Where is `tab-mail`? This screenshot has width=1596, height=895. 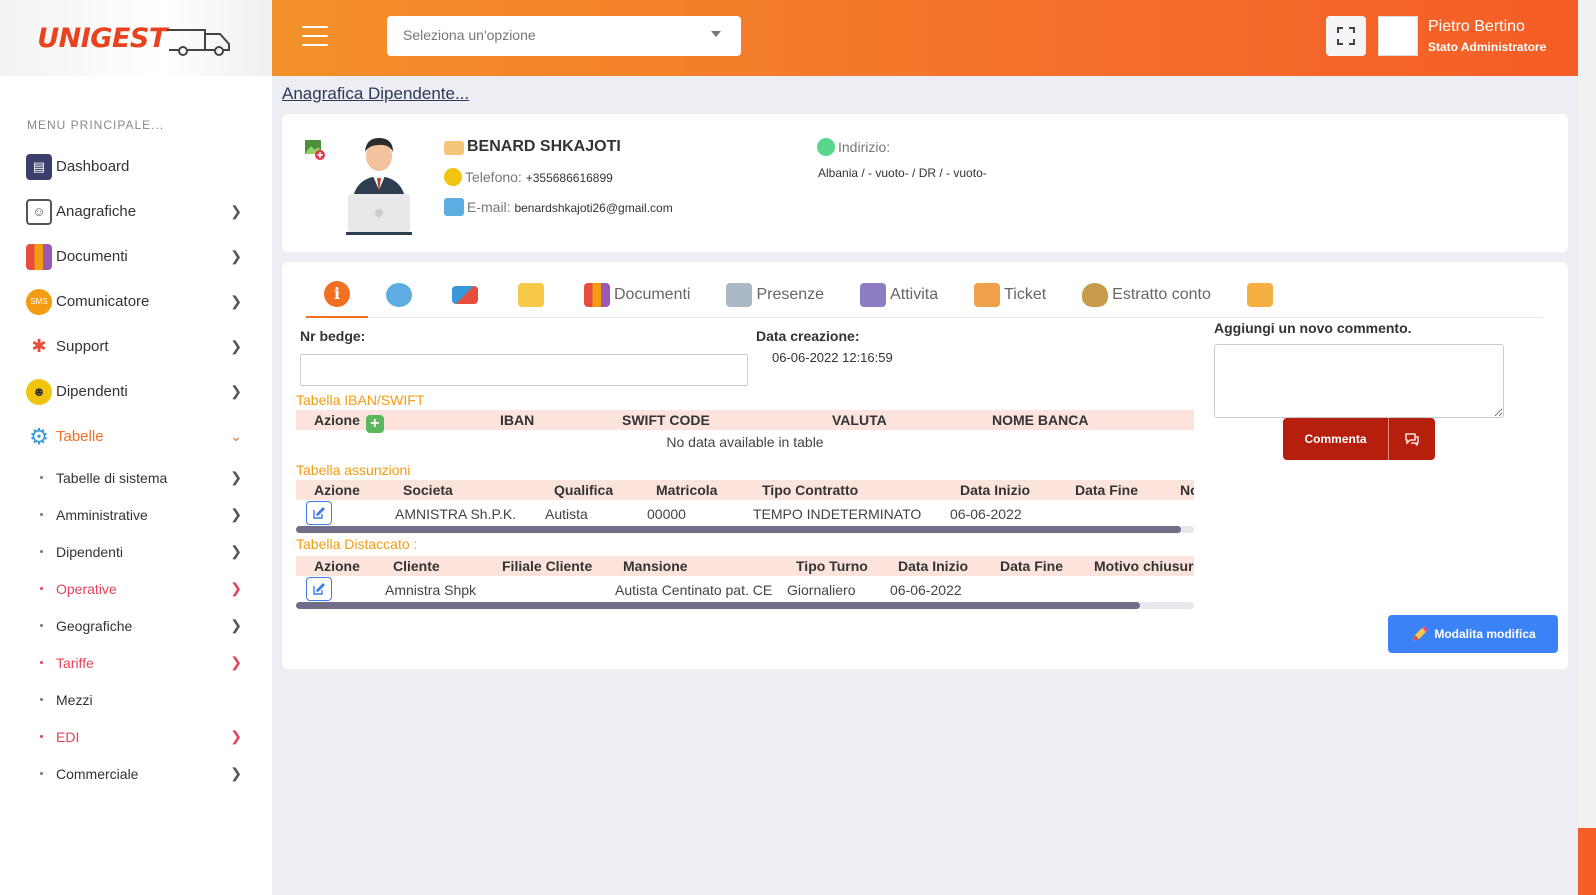 tab-mail is located at coordinates (467, 295).